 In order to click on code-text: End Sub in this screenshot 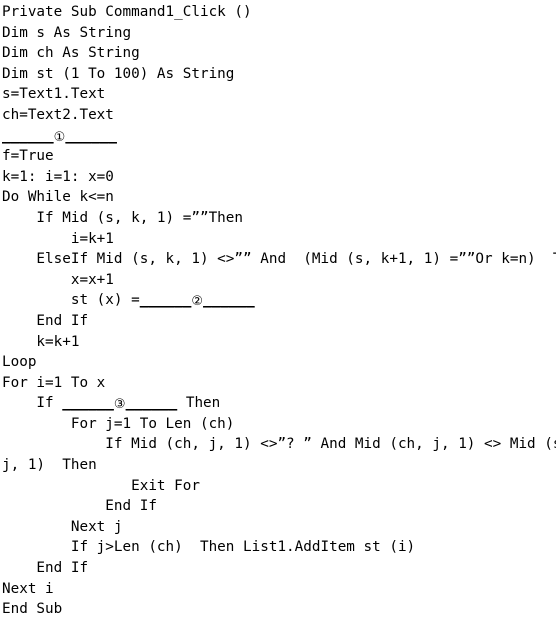, I will do `click(32, 609)`.